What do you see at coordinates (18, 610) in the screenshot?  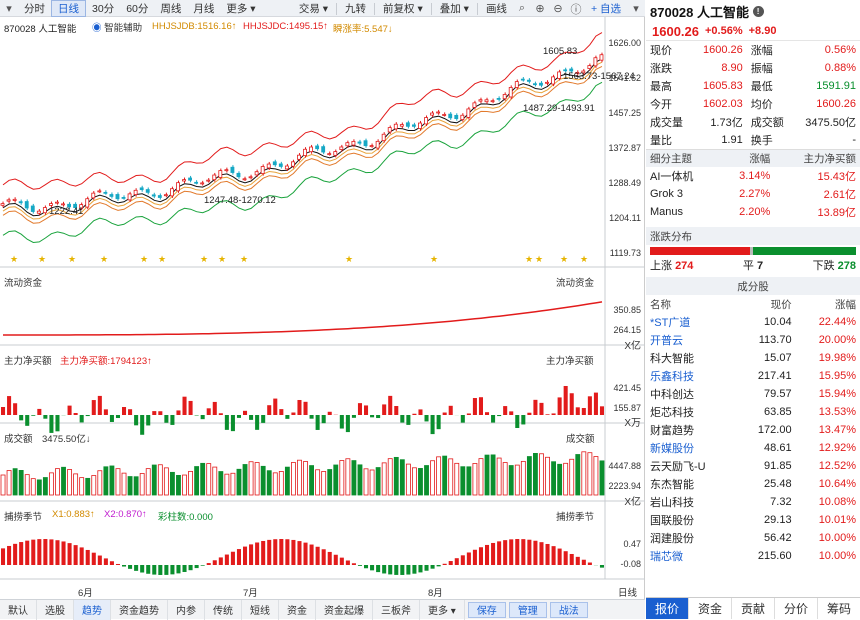 I see `tab-default: 默认` at bounding box center [18, 610].